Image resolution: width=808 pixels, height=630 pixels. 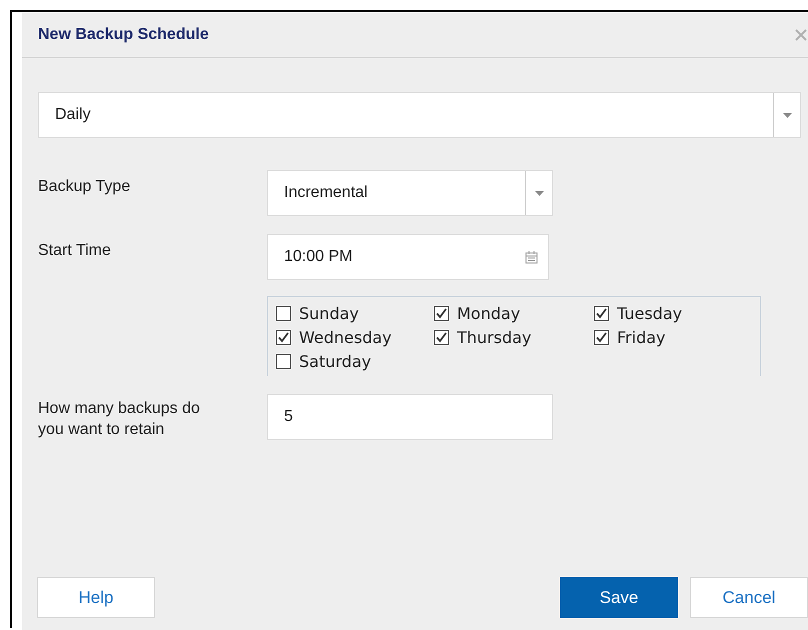 What do you see at coordinates (619, 597) in the screenshot?
I see `save-button: Save` at bounding box center [619, 597].